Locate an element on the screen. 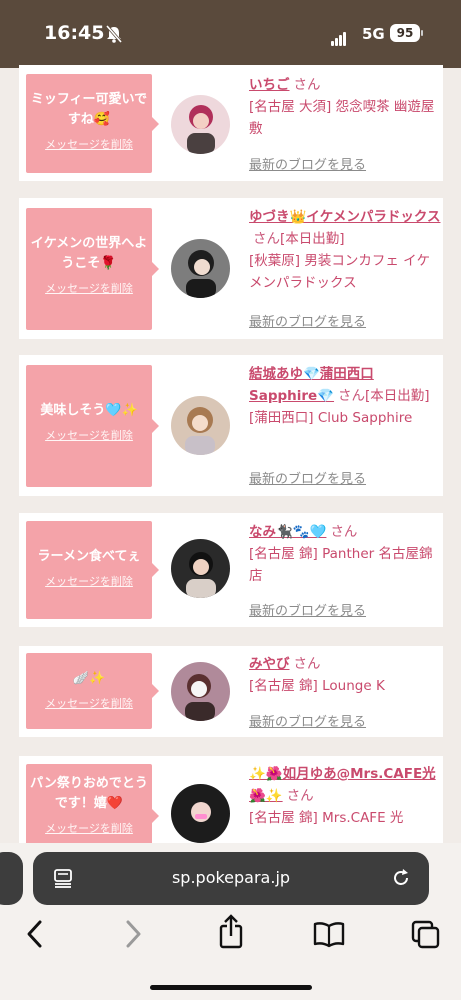  message-text: 美味しそう🩵✨ is located at coordinates (89, 410).